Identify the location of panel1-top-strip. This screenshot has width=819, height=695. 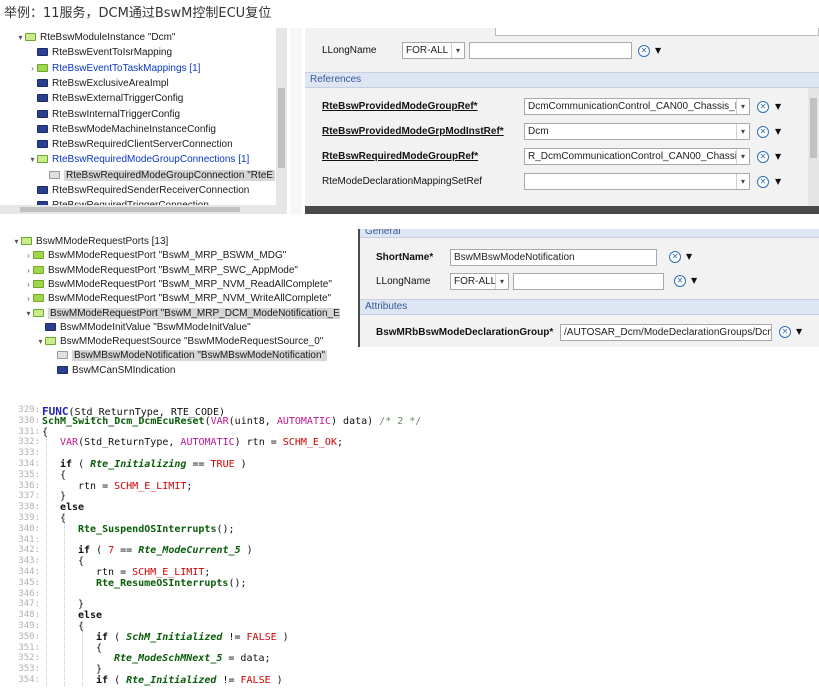
(657, 32).